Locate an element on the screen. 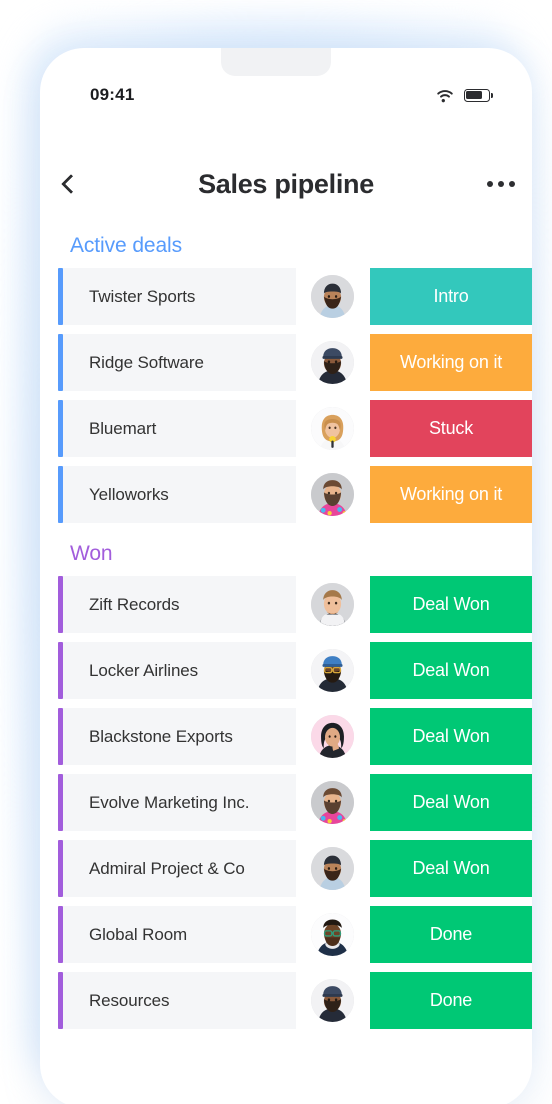 This screenshot has width=552, height=1104. deal-name-cell: Yelloworks is located at coordinates (179, 494).